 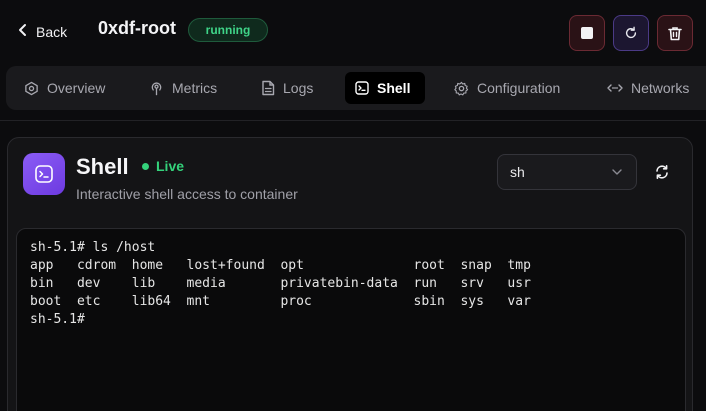 I want to click on logs-icon, so click(x=268, y=88).